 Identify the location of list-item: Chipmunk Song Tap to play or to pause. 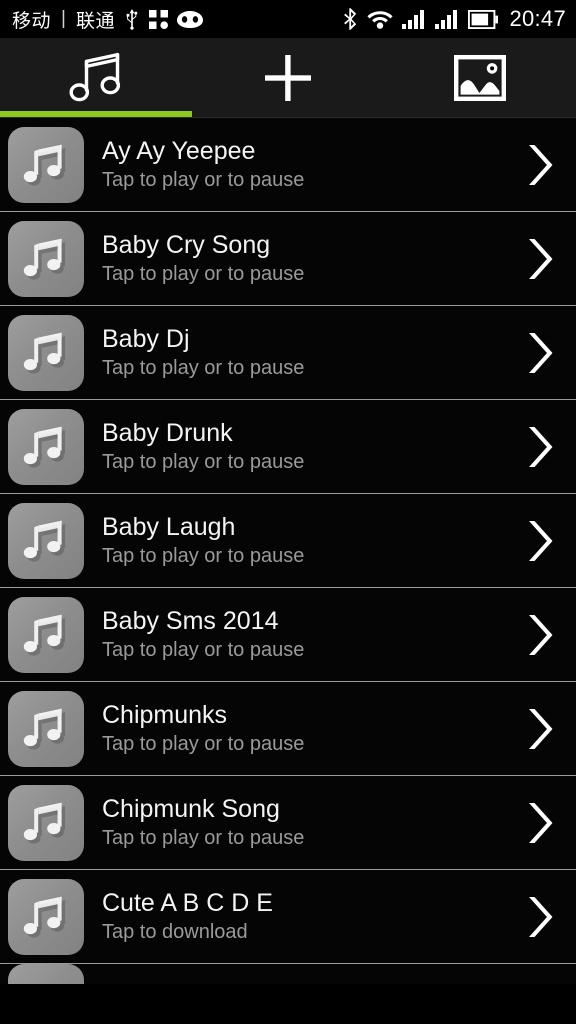
(288, 823).